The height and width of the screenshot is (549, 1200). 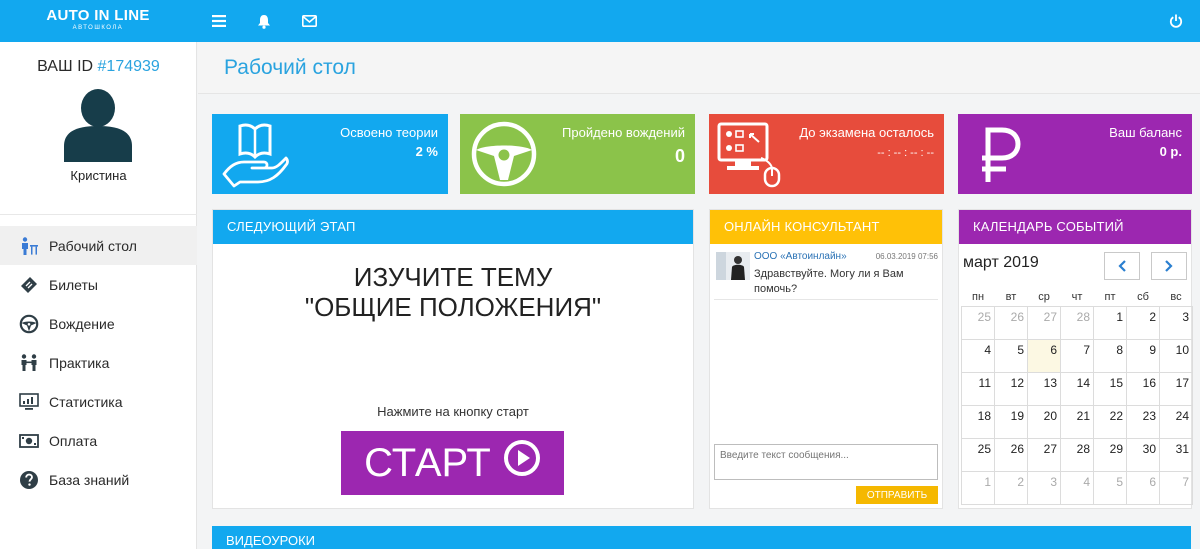 I want to click on sidebar-item-tickets: Билеты, so click(x=98, y=284).